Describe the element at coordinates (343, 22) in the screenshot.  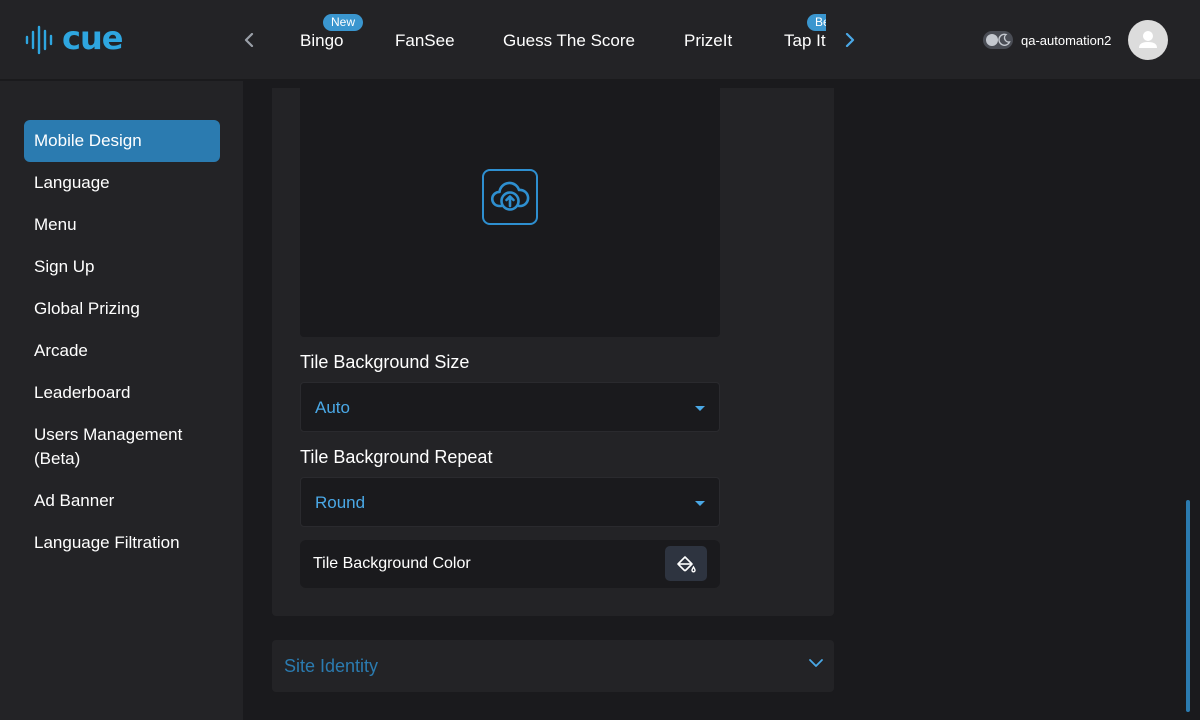
I see `new-badge: New` at that location.